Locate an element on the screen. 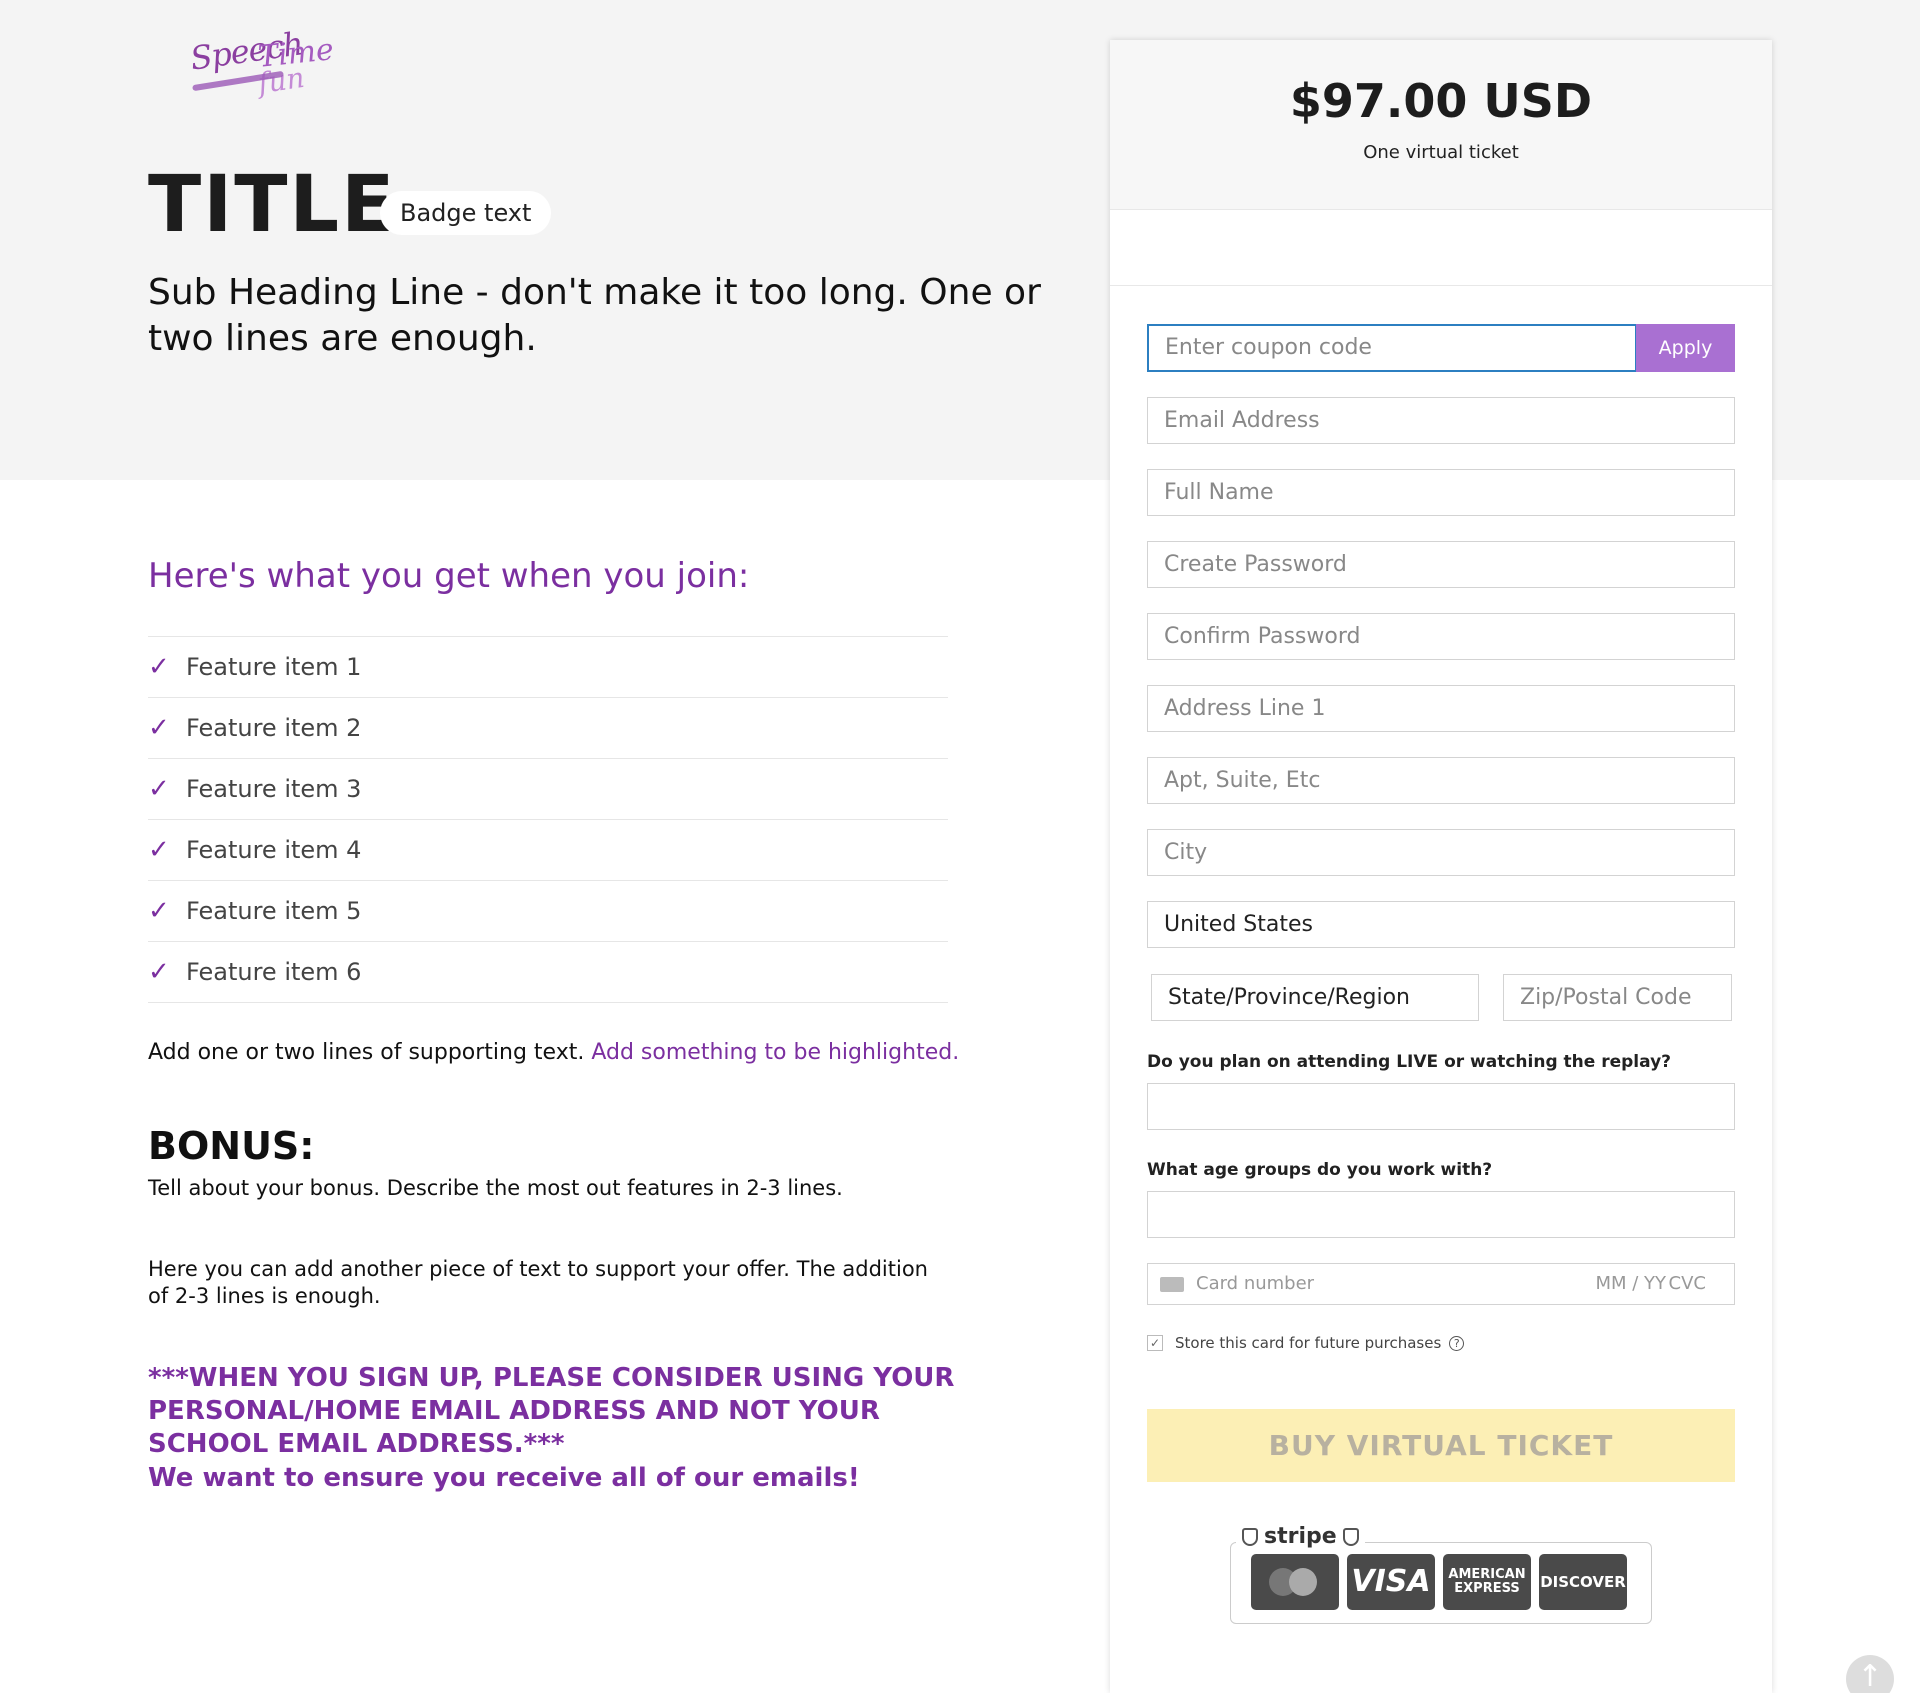  credit-card-icon is located at coordinates (1172, 1284).